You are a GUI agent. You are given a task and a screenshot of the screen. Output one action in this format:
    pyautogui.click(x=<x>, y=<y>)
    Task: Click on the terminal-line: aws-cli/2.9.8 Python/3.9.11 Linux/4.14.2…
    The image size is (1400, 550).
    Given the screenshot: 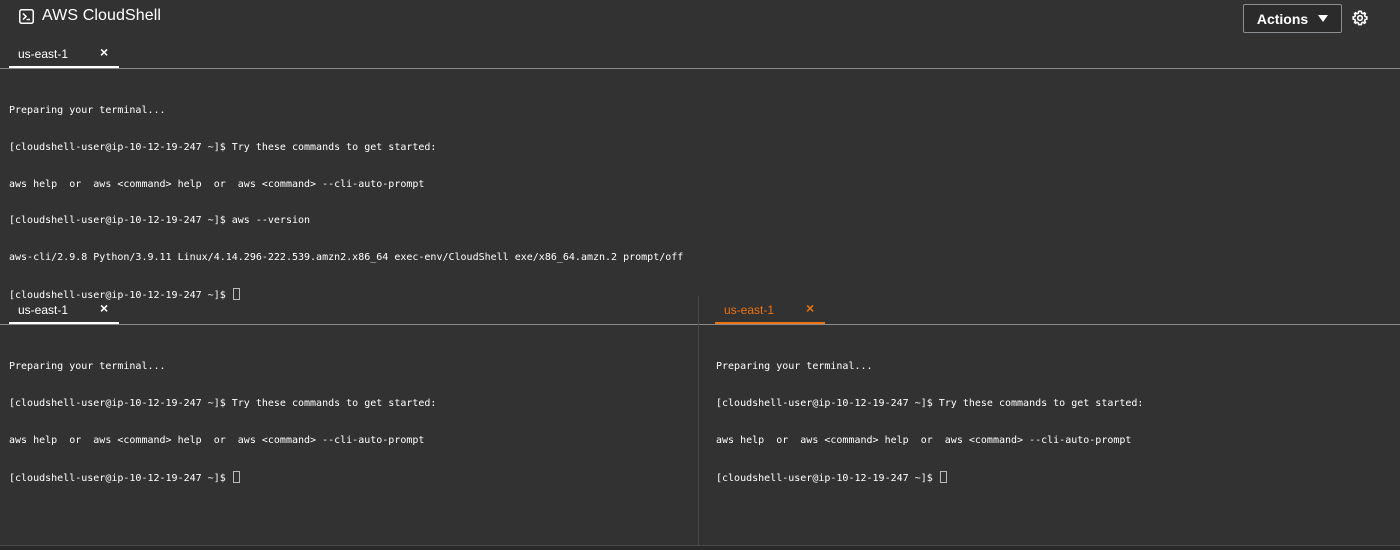 What is the action you would take?
    pyautogui.click(x=346, y=257)
    